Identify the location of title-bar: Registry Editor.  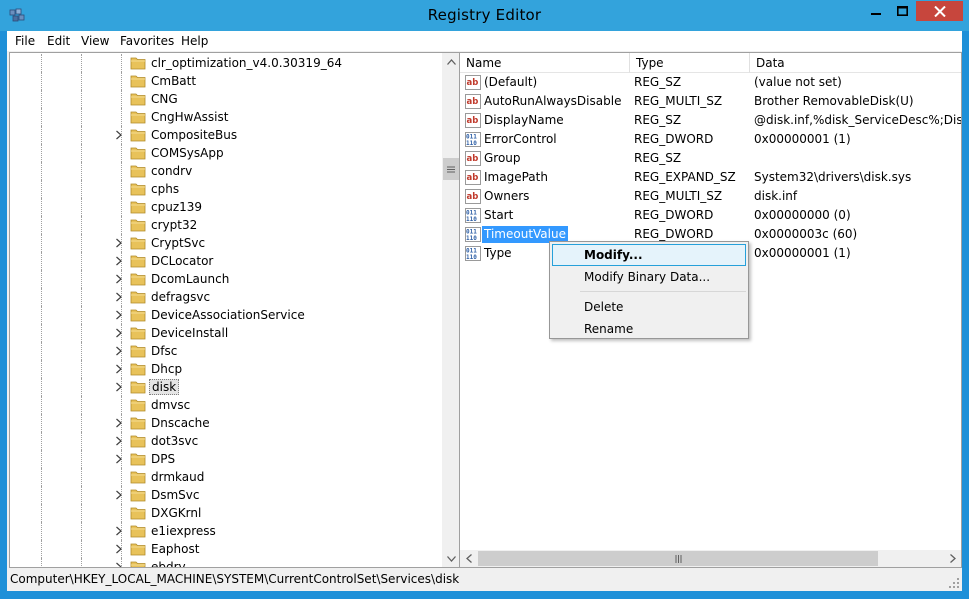
(484, 15).